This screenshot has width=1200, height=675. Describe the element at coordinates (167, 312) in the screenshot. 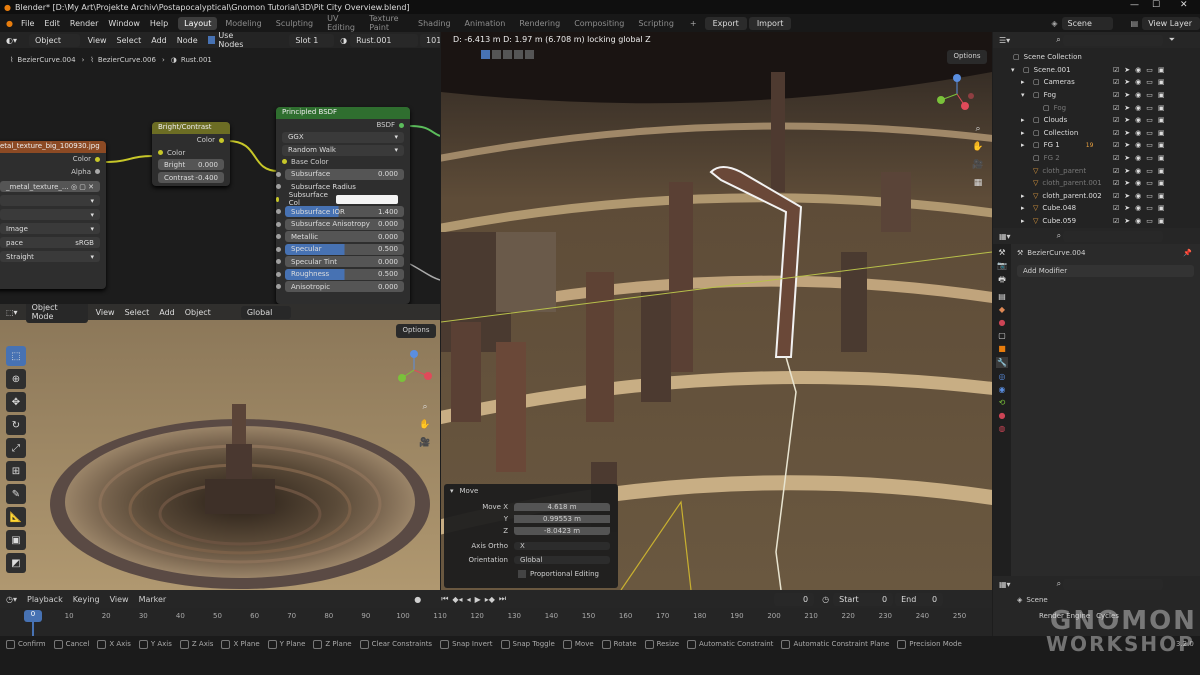

I see `menu-add: Add` at that location.